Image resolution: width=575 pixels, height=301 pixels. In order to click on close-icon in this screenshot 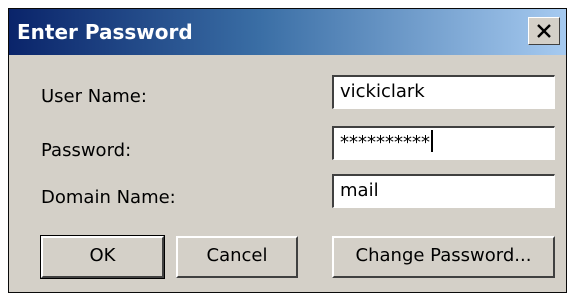, I will do `click(544, 31)`.